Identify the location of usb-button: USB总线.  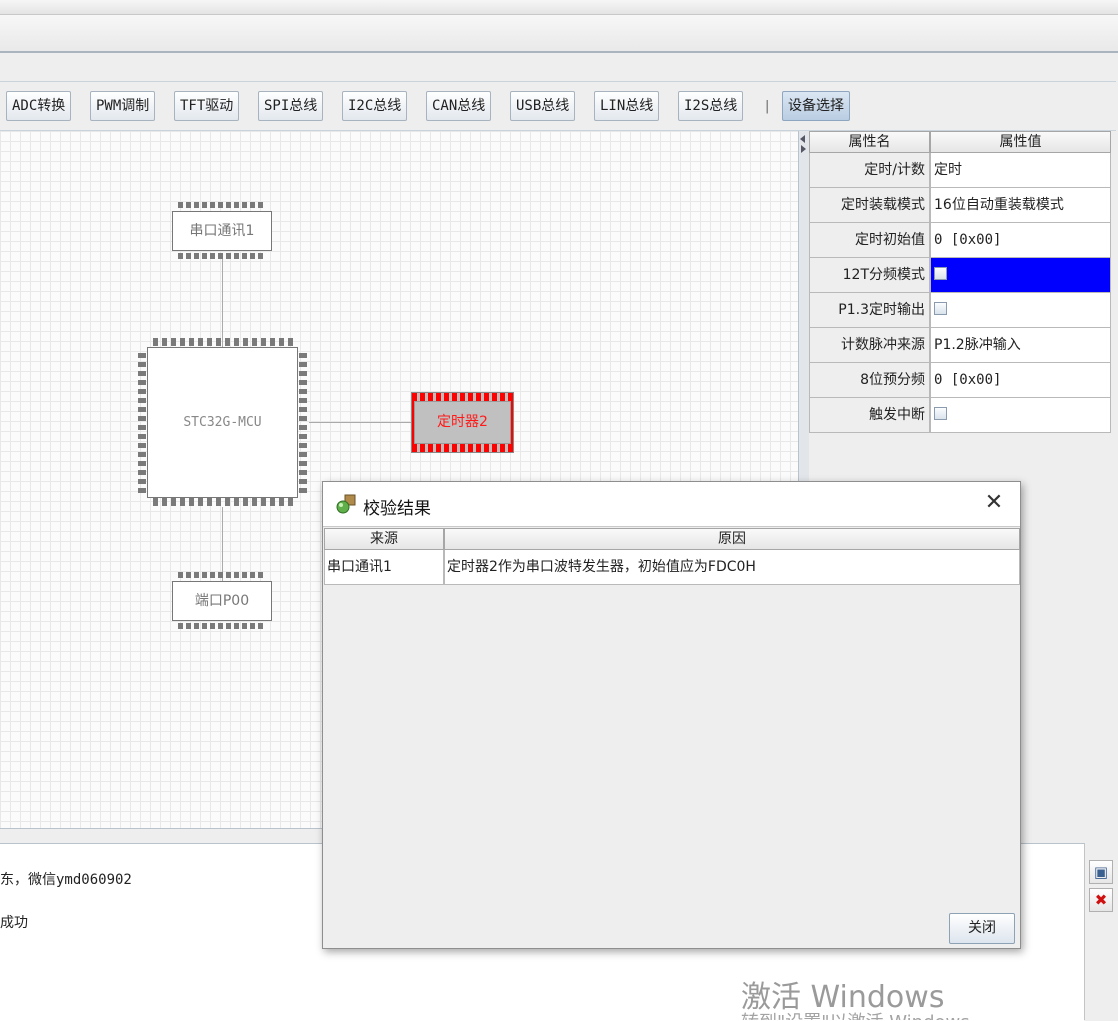
(543, 106).